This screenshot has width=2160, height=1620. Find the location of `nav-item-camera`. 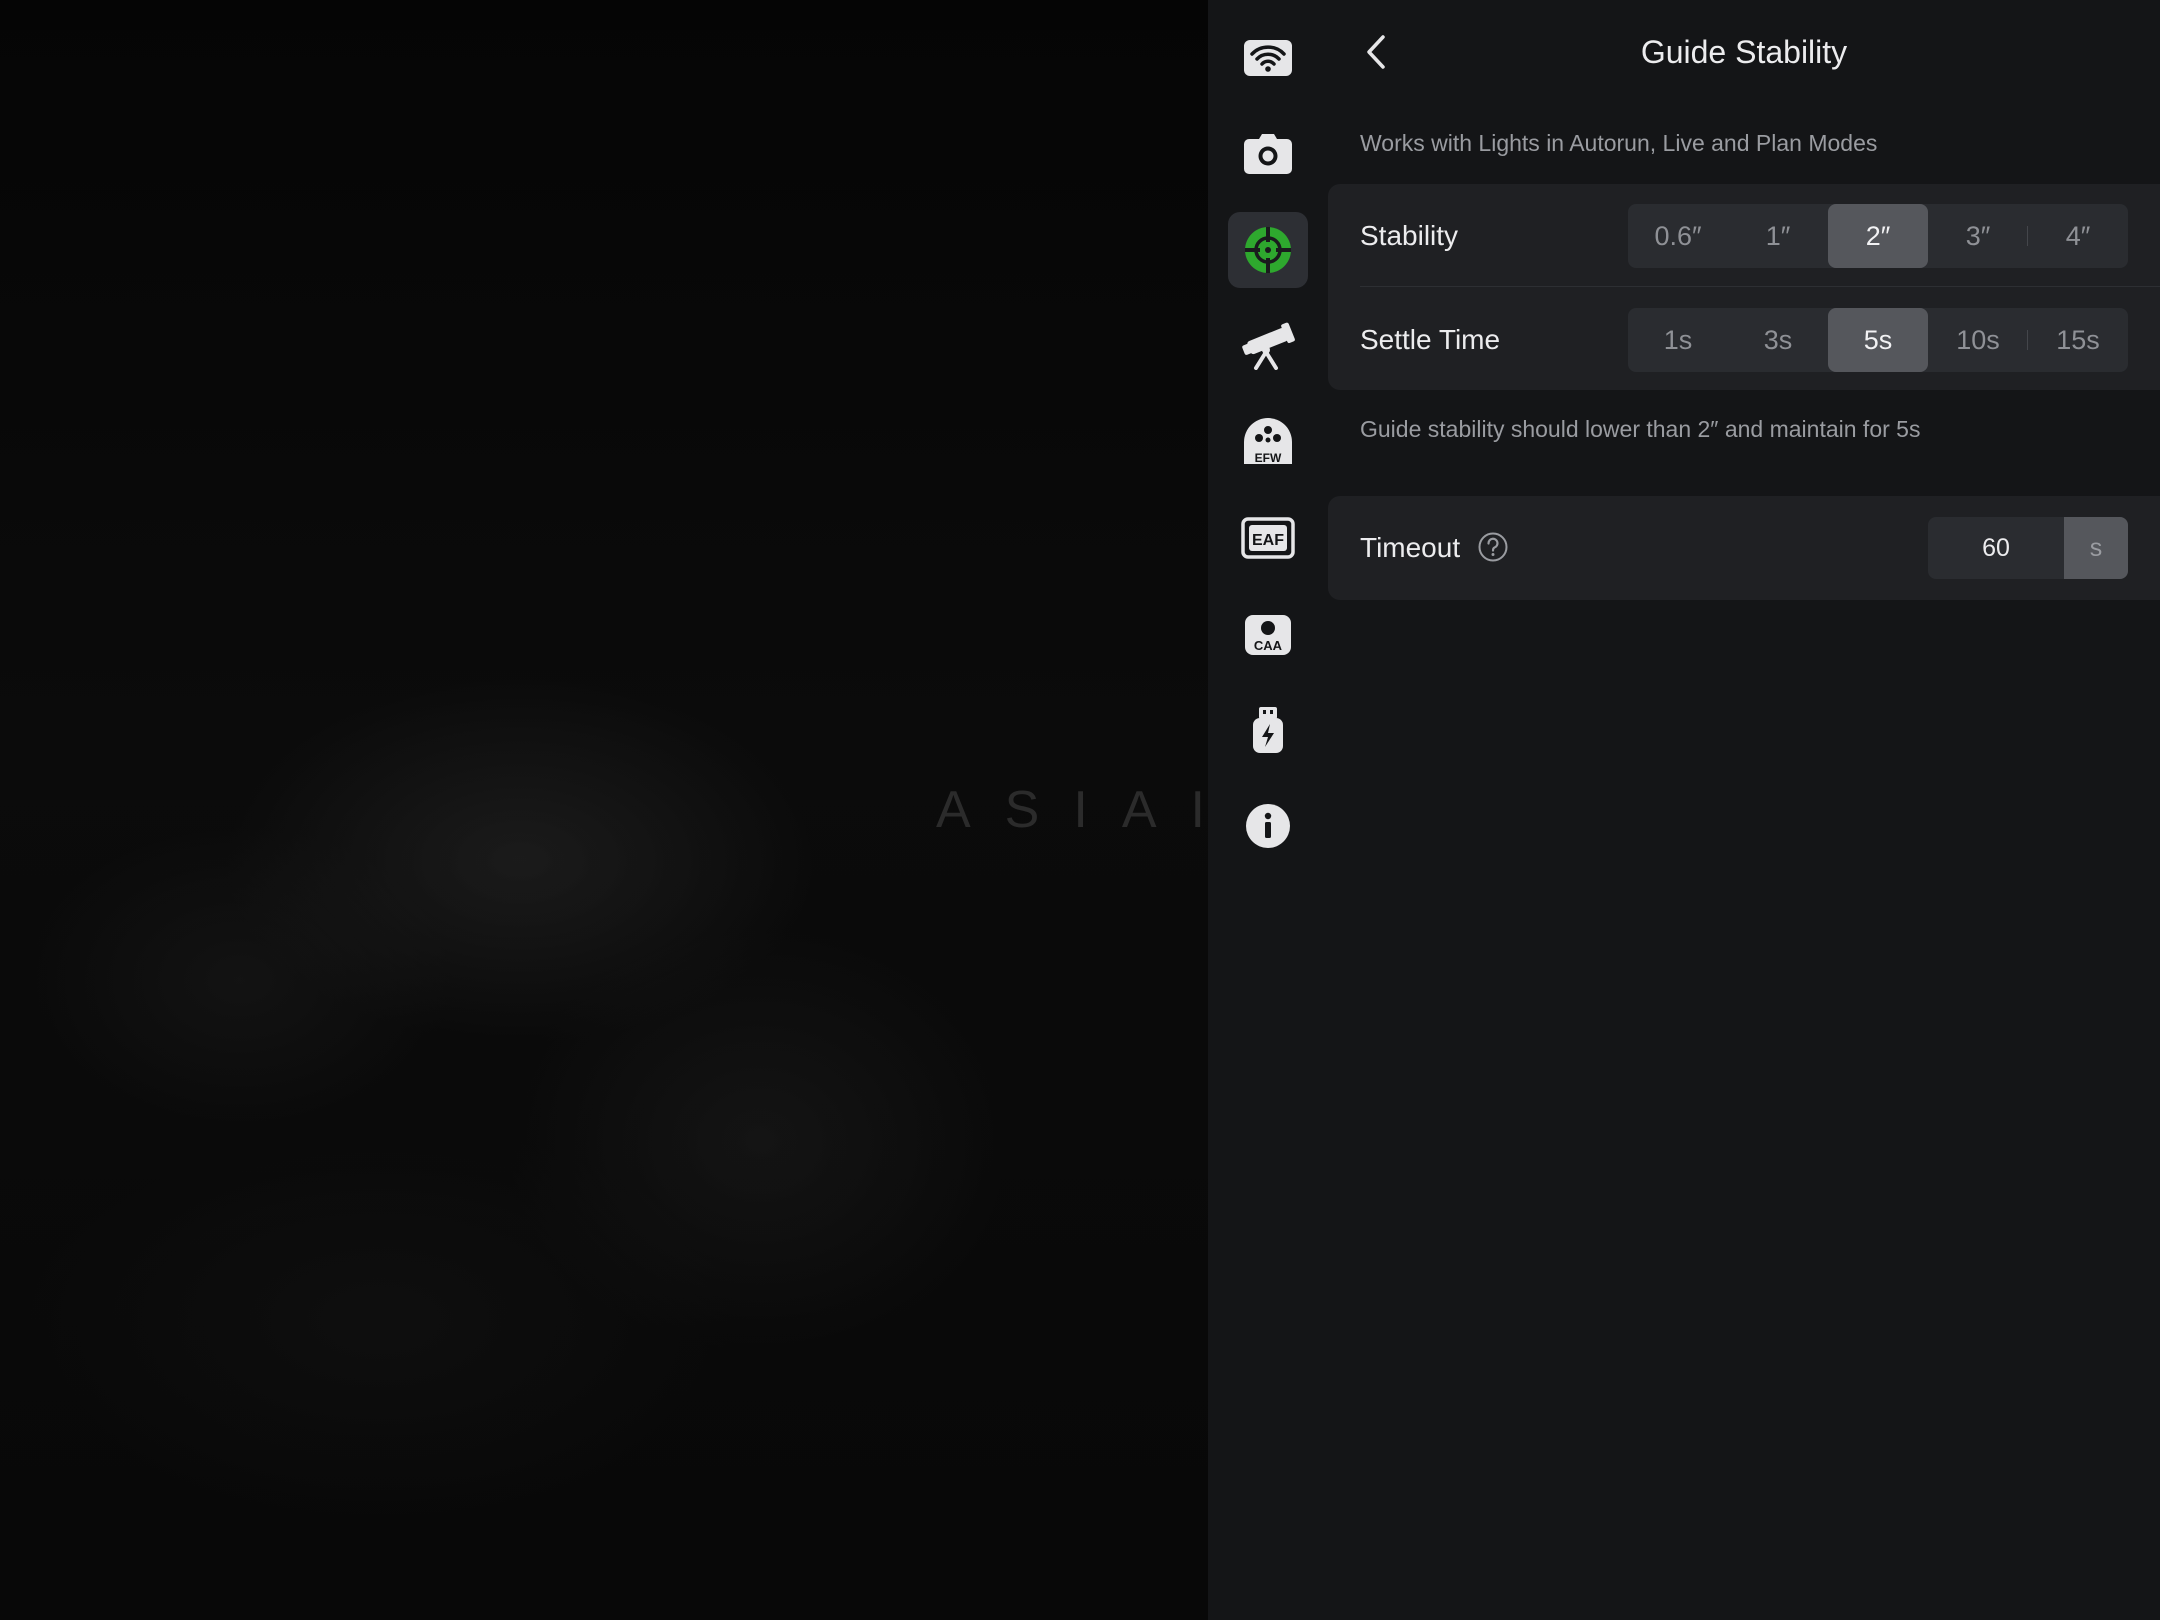

nav-item-camera is located at coordinates (1268, 154).